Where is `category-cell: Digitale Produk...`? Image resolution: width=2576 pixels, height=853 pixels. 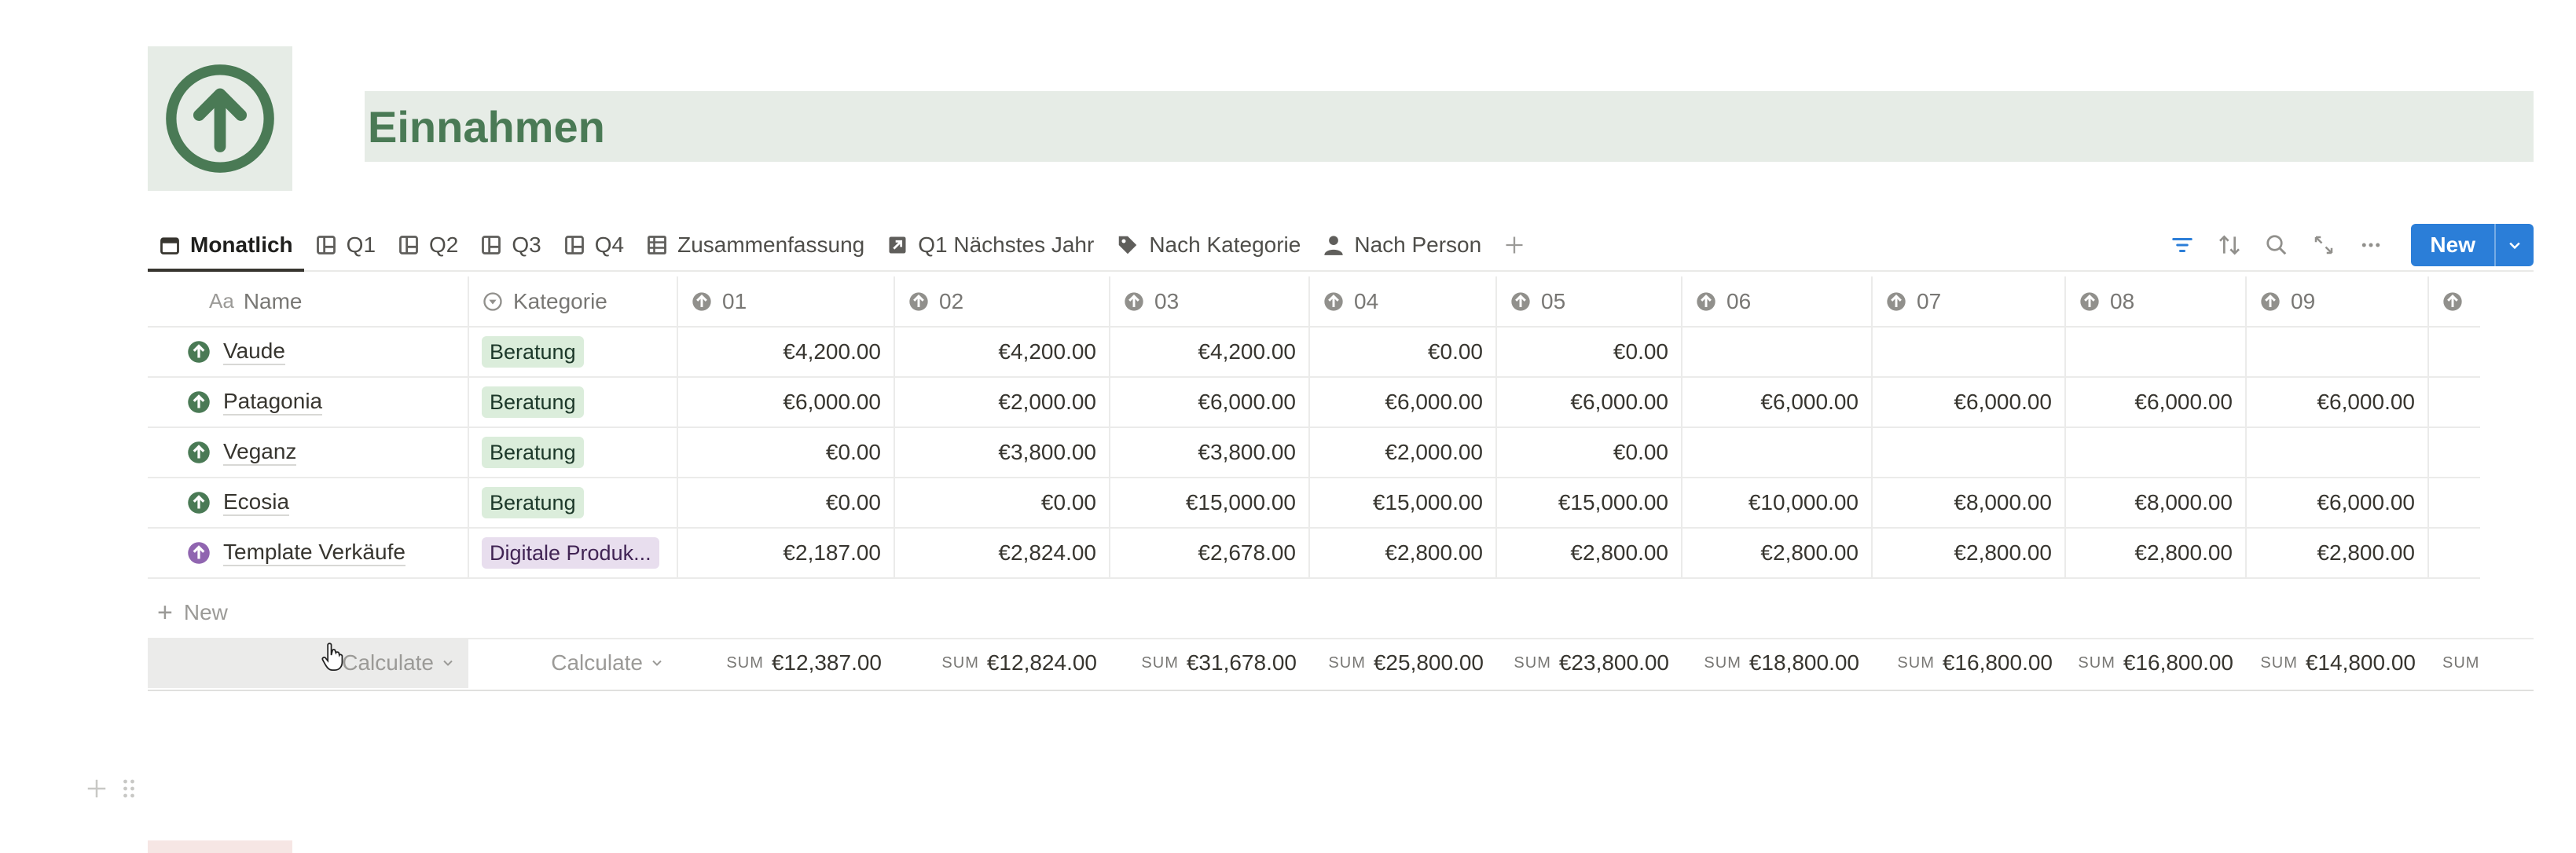 category-cell: Digitale Produk... is located at coordinates (573, 553).